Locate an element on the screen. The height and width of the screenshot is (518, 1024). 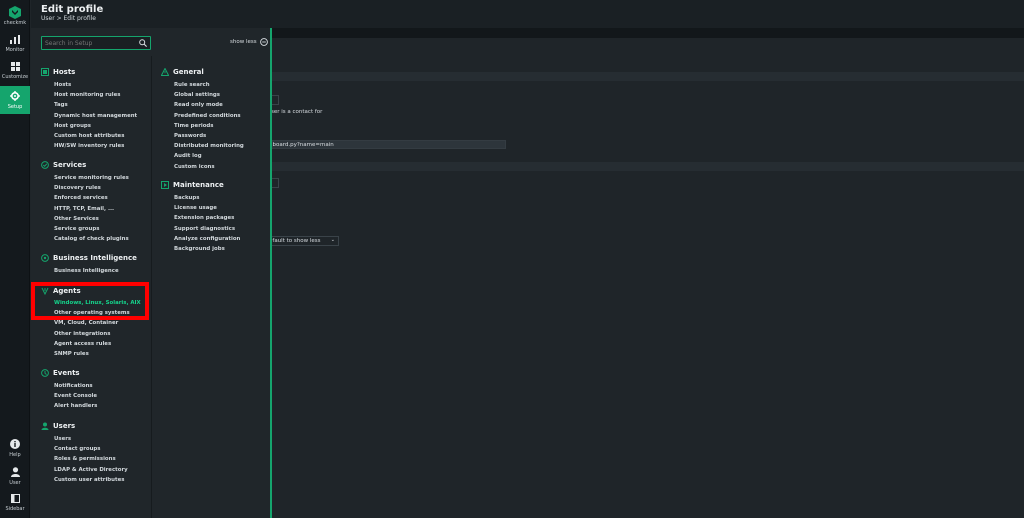
bi-items: Business Intelligence is located at coordinates (86, 271).